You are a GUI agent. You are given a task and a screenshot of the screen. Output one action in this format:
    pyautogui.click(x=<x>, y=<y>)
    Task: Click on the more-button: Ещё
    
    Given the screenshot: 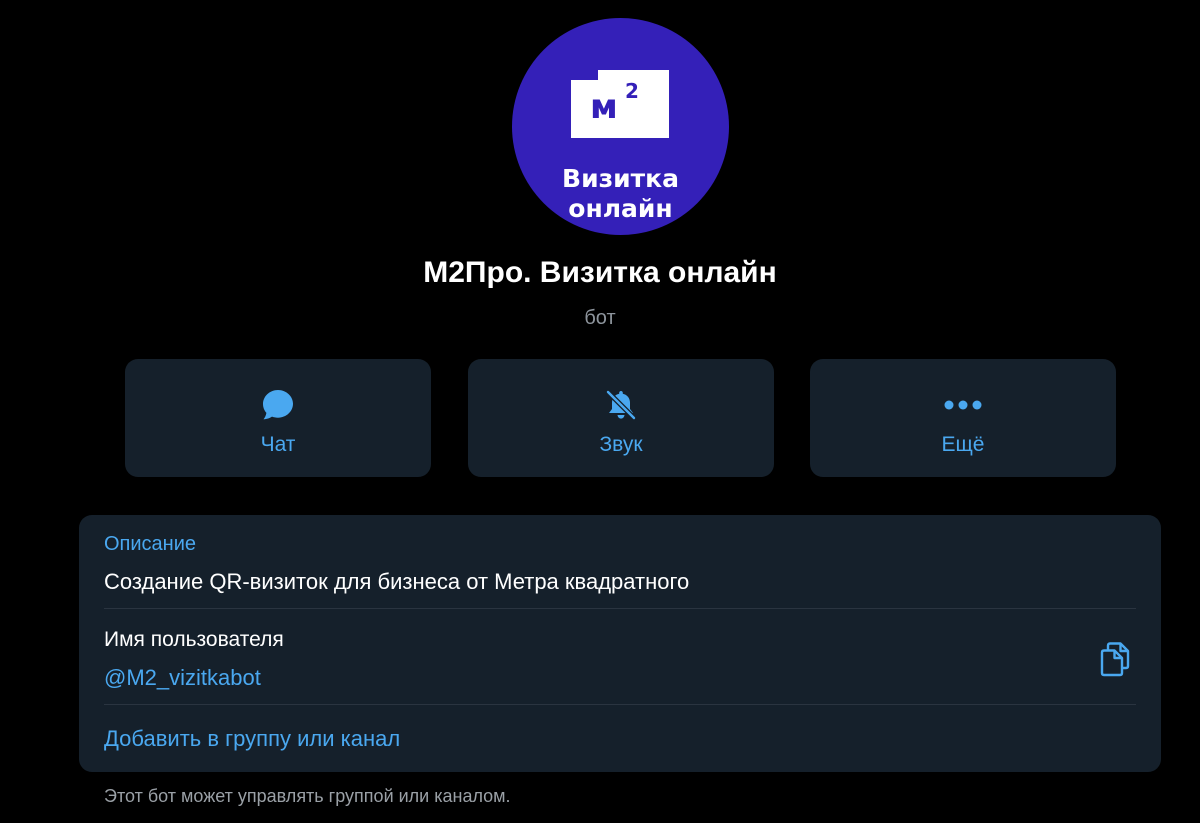 What is the action you would take?
    pyautogui.click(x=963, y=418)
    